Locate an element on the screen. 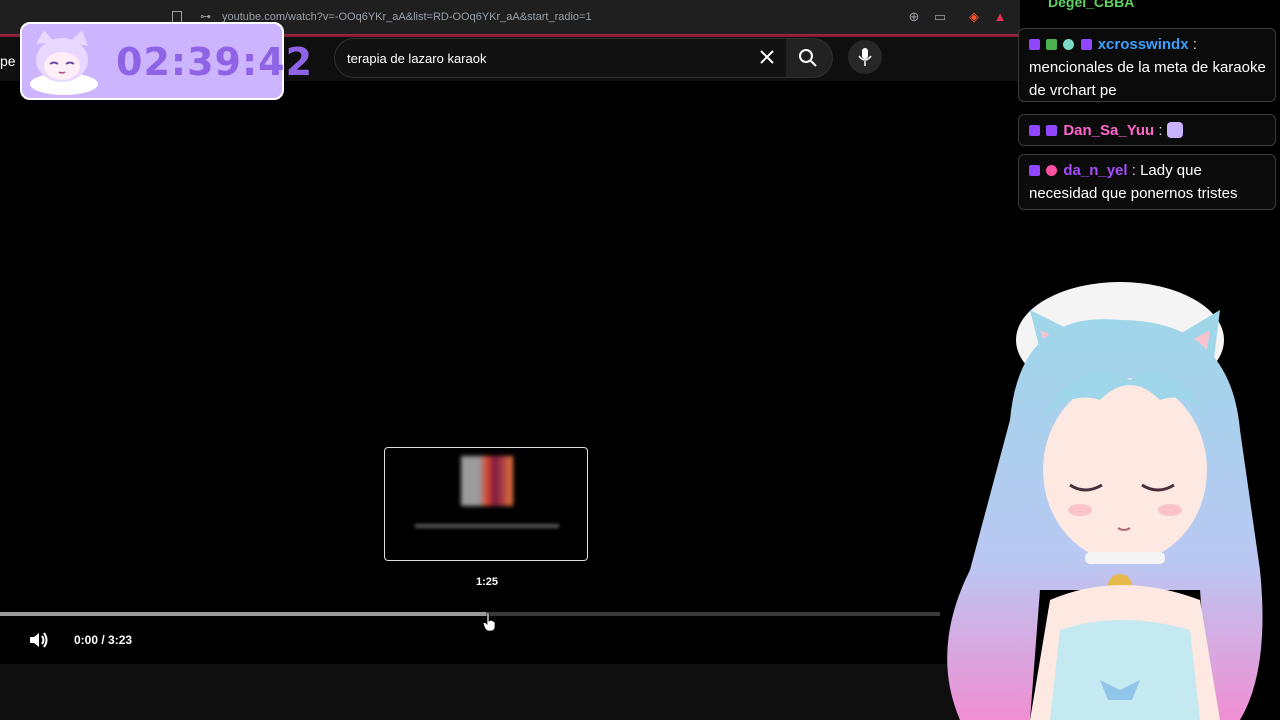 This screenshot has width=1280, height=720. time-display: 0:00 / 3:23 is located at coordinates (103, 640).